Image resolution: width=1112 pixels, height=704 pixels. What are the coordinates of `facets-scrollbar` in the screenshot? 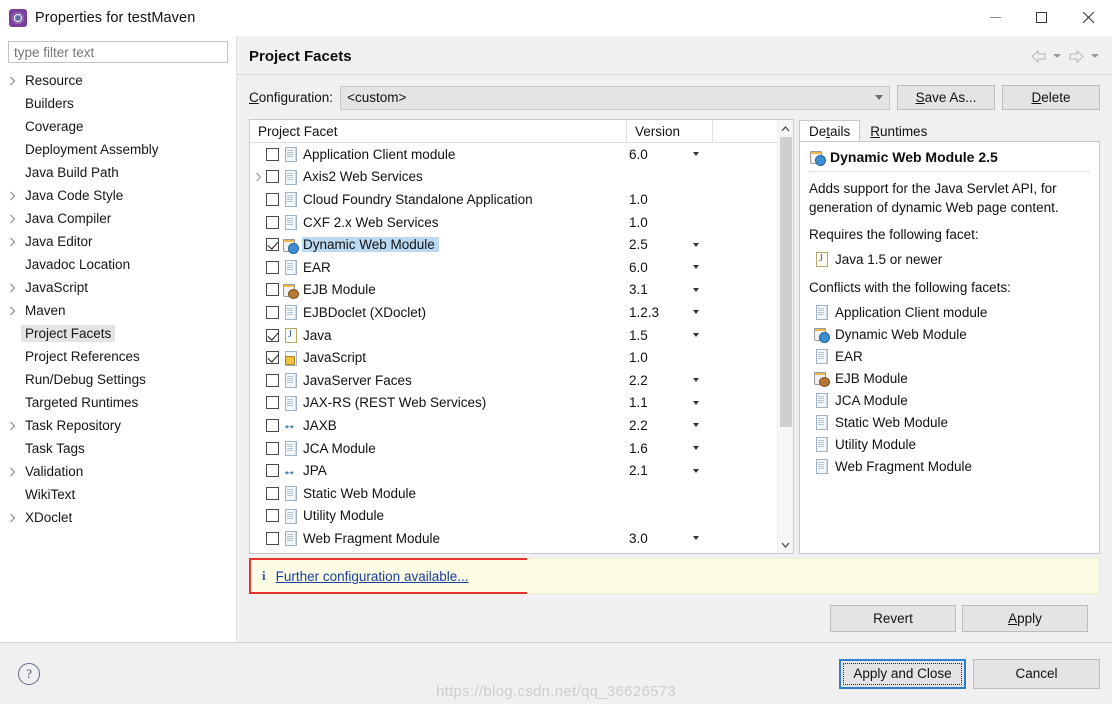 It's located at (785, 336).